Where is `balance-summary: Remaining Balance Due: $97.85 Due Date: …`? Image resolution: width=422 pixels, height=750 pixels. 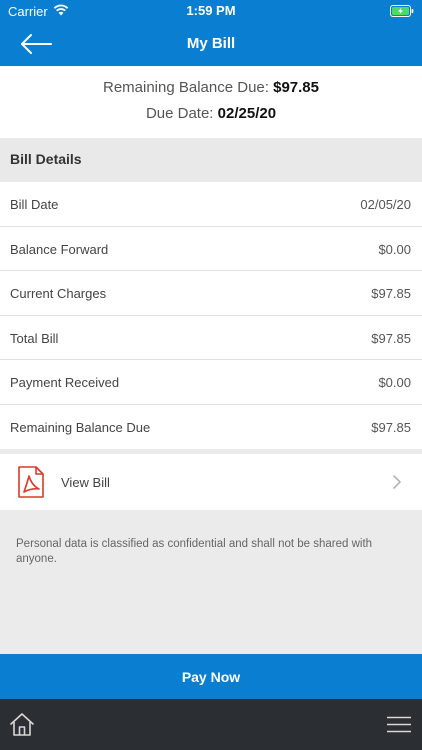
balance-summary: Remaining Balance Due: $97.85 Due Date: … is located at coordinates (211, 102).